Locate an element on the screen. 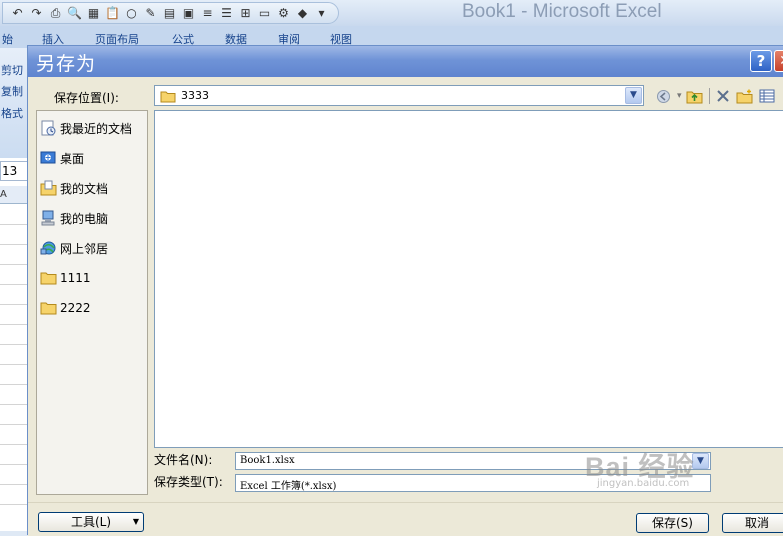 This screenshot has height=536, width=783. tab-home: 始 is located at coordinates (7, 39).